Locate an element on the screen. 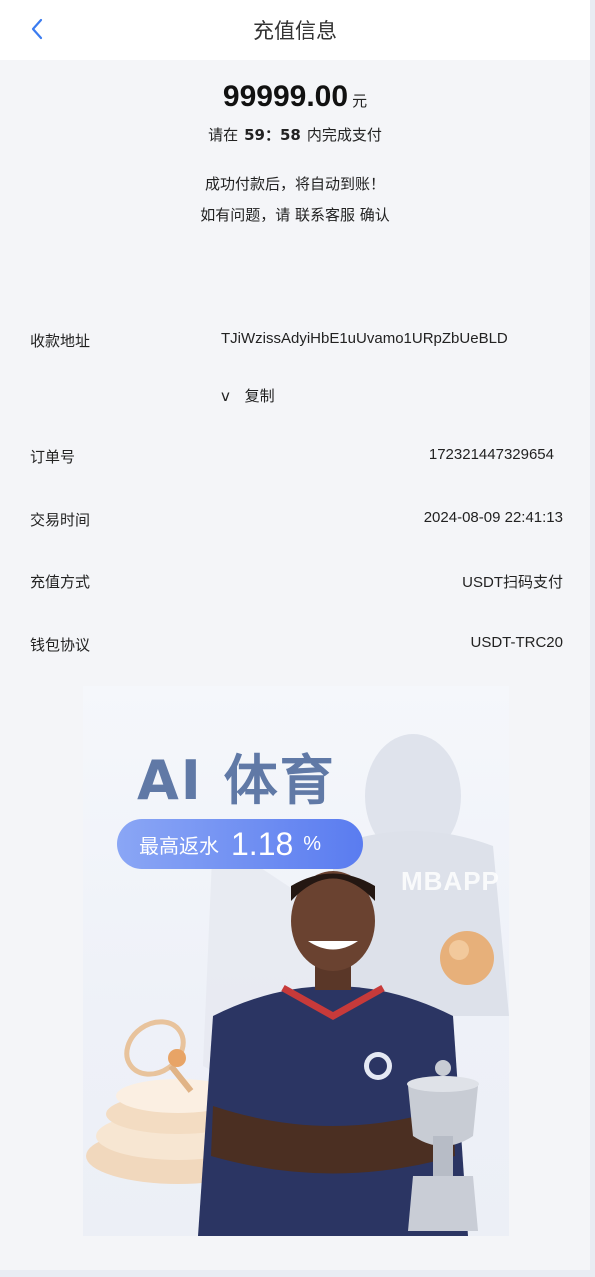  order-value: 172321447329654 is located at coordinates (491, 454).